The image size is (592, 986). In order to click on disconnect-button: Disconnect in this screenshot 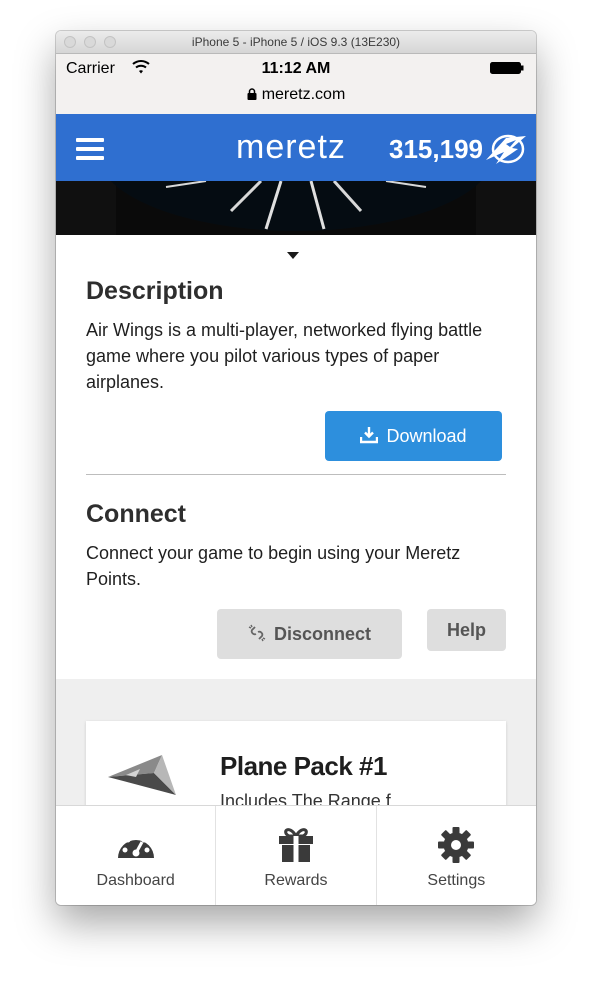, I will do `click(309, 634)`.